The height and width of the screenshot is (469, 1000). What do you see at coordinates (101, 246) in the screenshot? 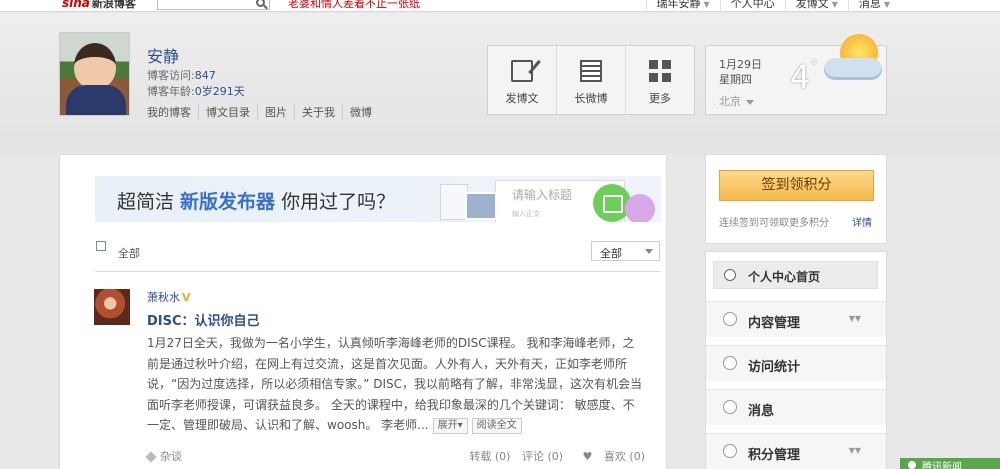
I see `edit-square-icon` at bounding box center [101, 246].